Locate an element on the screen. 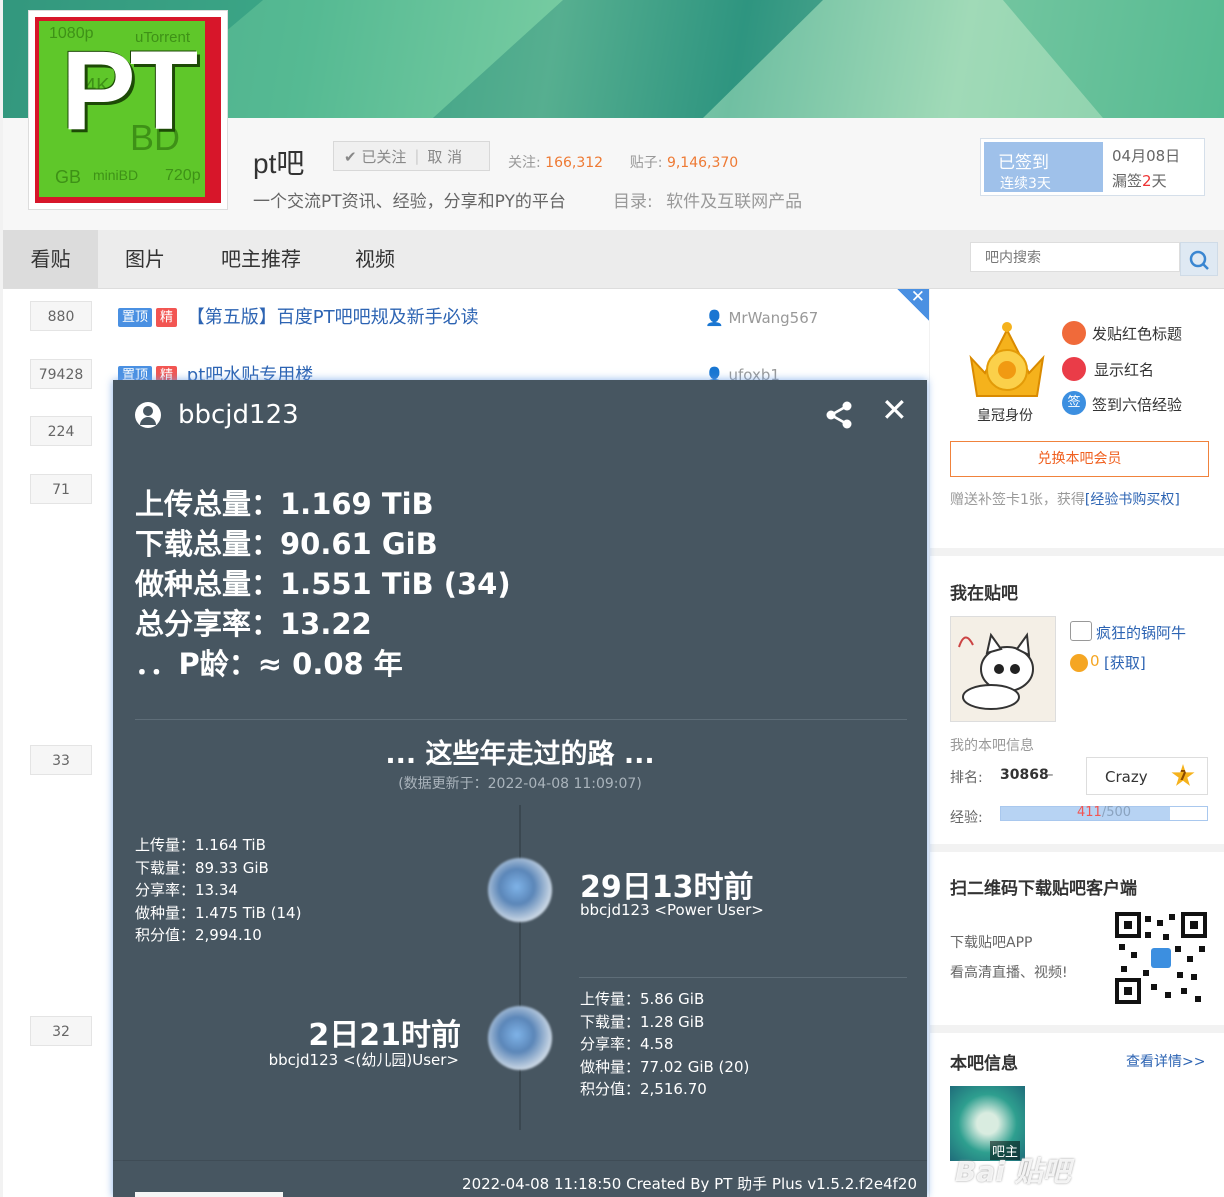 This screenshot has height=1197, width=1224. coin-icon is located at coordinates (1079, 663).